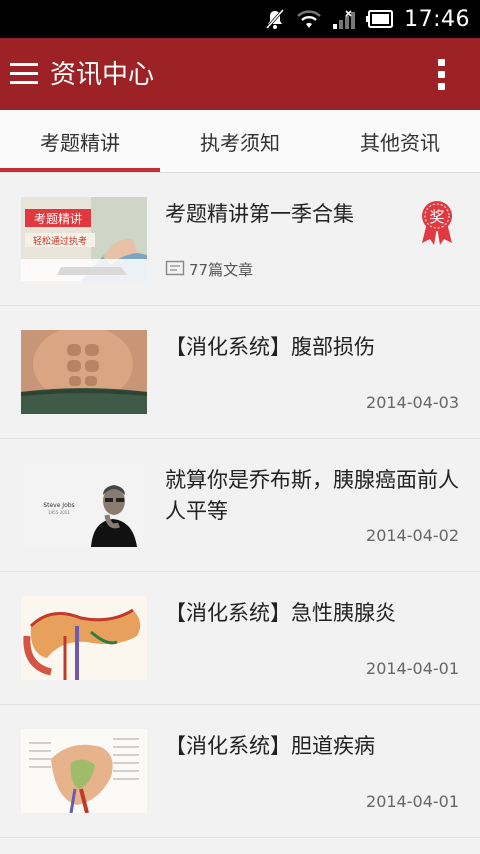 The width and height of the screenshot is (480, 854). What do you see at coordinates (84, 505) in the screenshot?
I see `article-thumbnail: Steve Jobs 1955-2011` at bounding box center [84, 505].